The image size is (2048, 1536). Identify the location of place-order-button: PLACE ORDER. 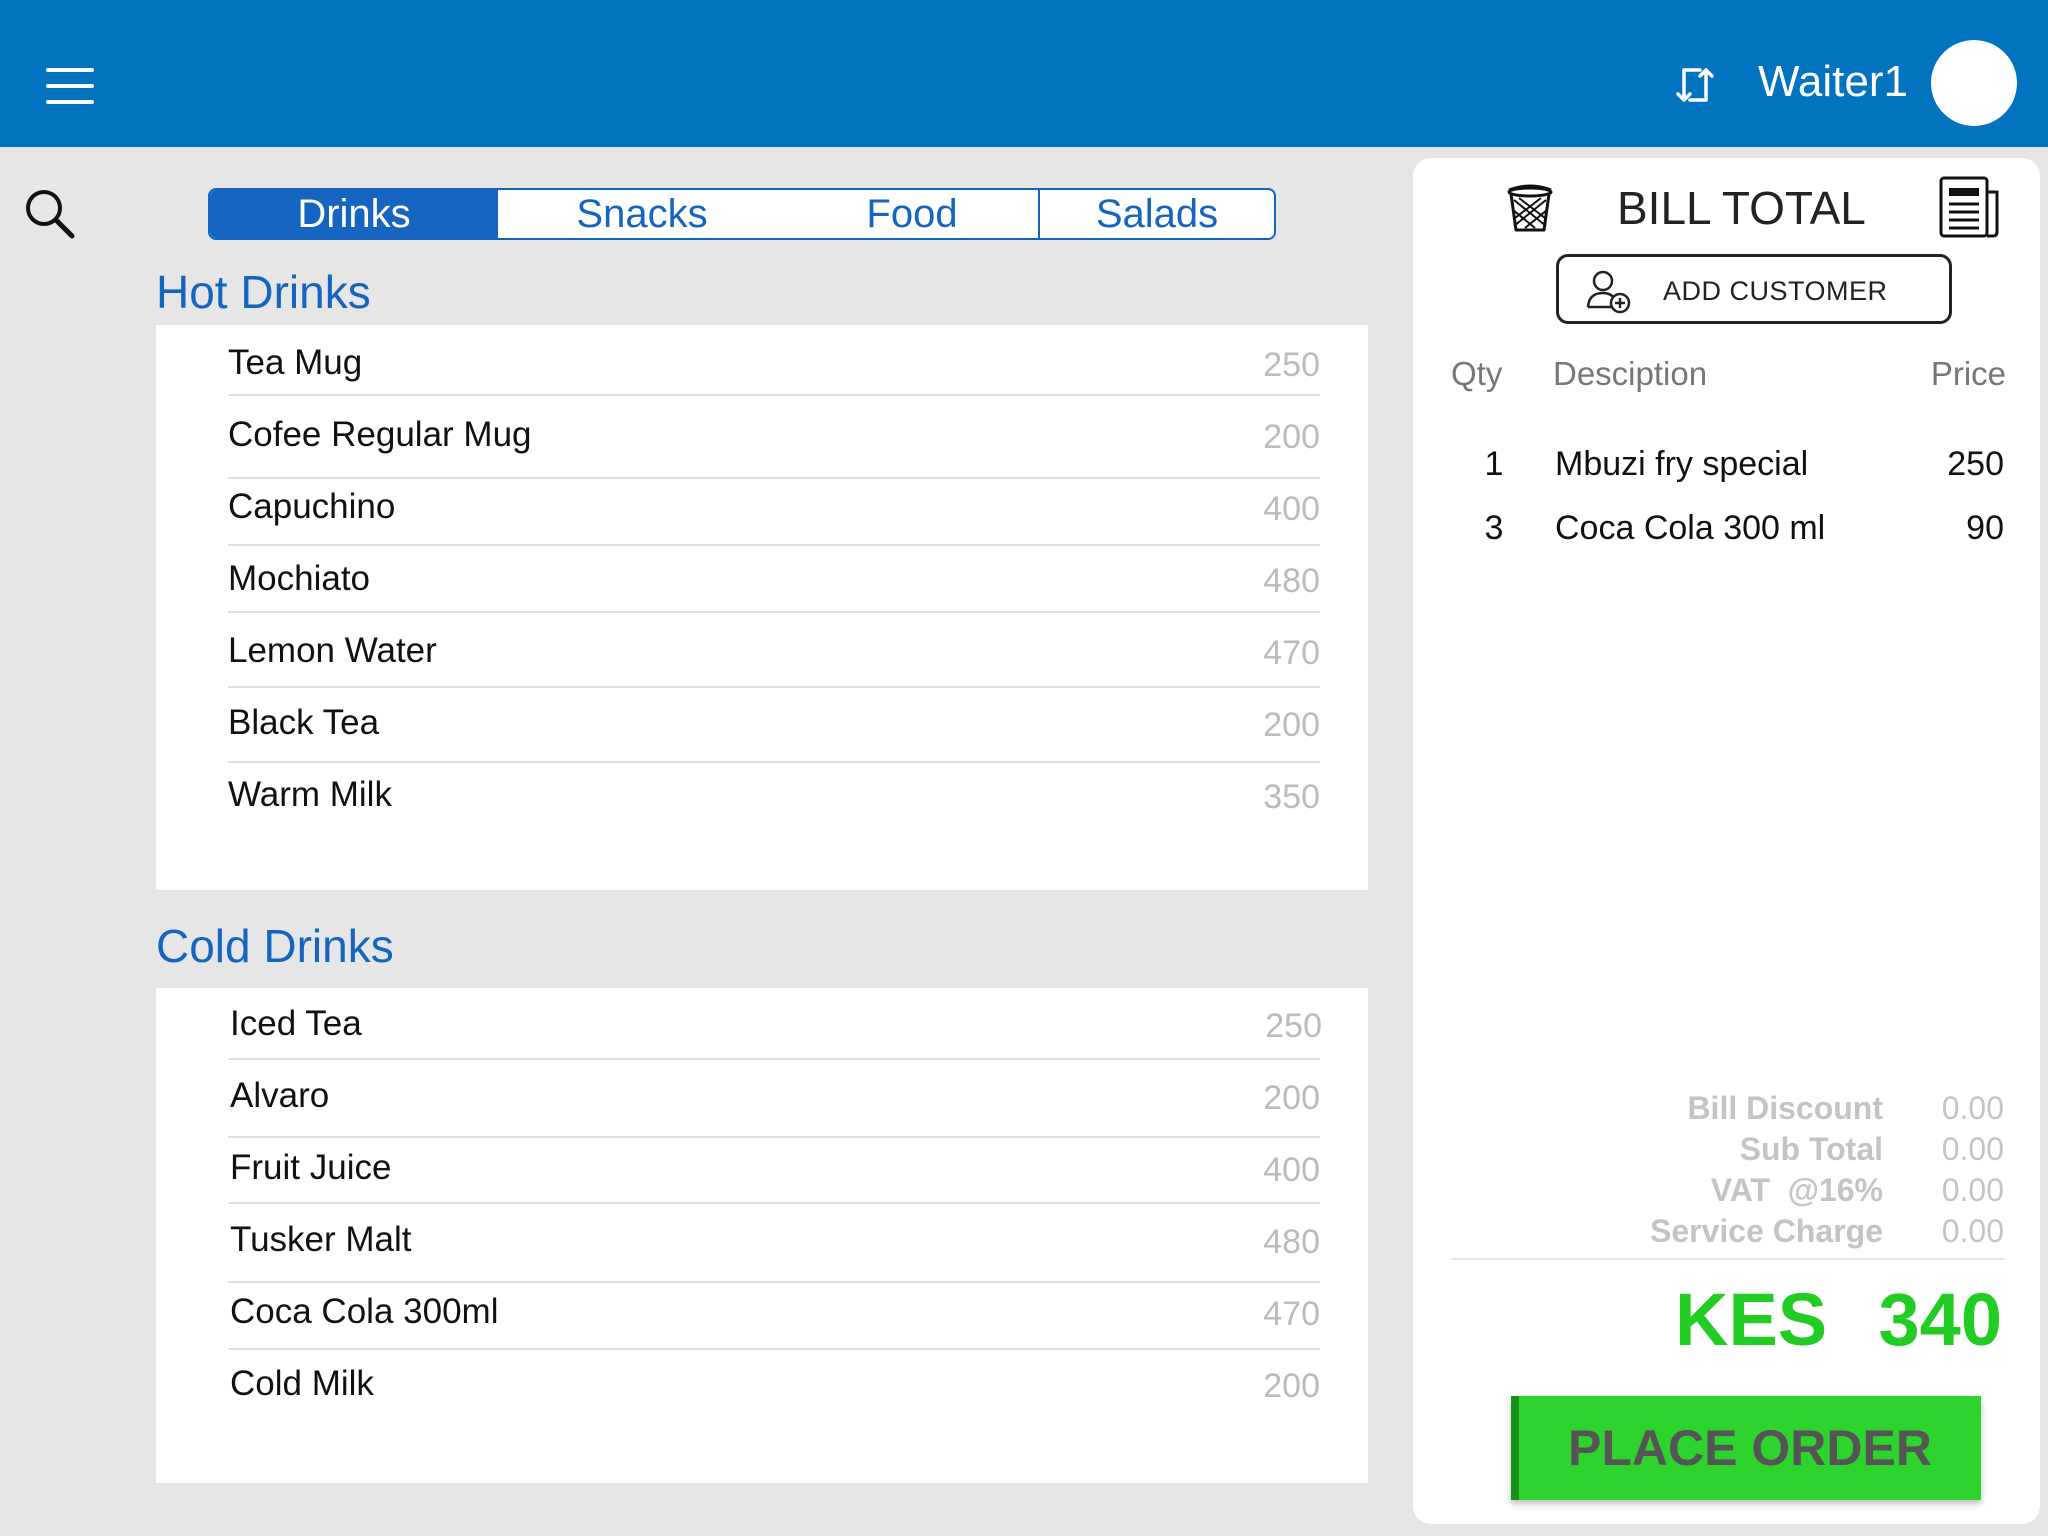
(1746, 1448).